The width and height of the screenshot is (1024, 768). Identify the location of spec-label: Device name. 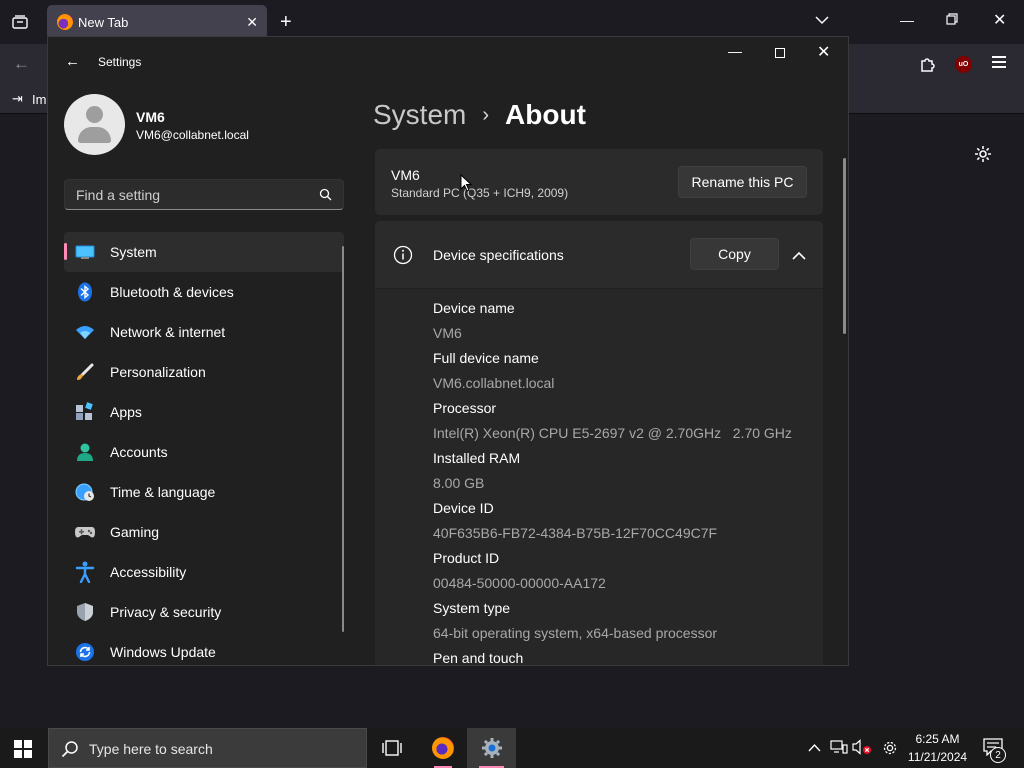
(474, 308).